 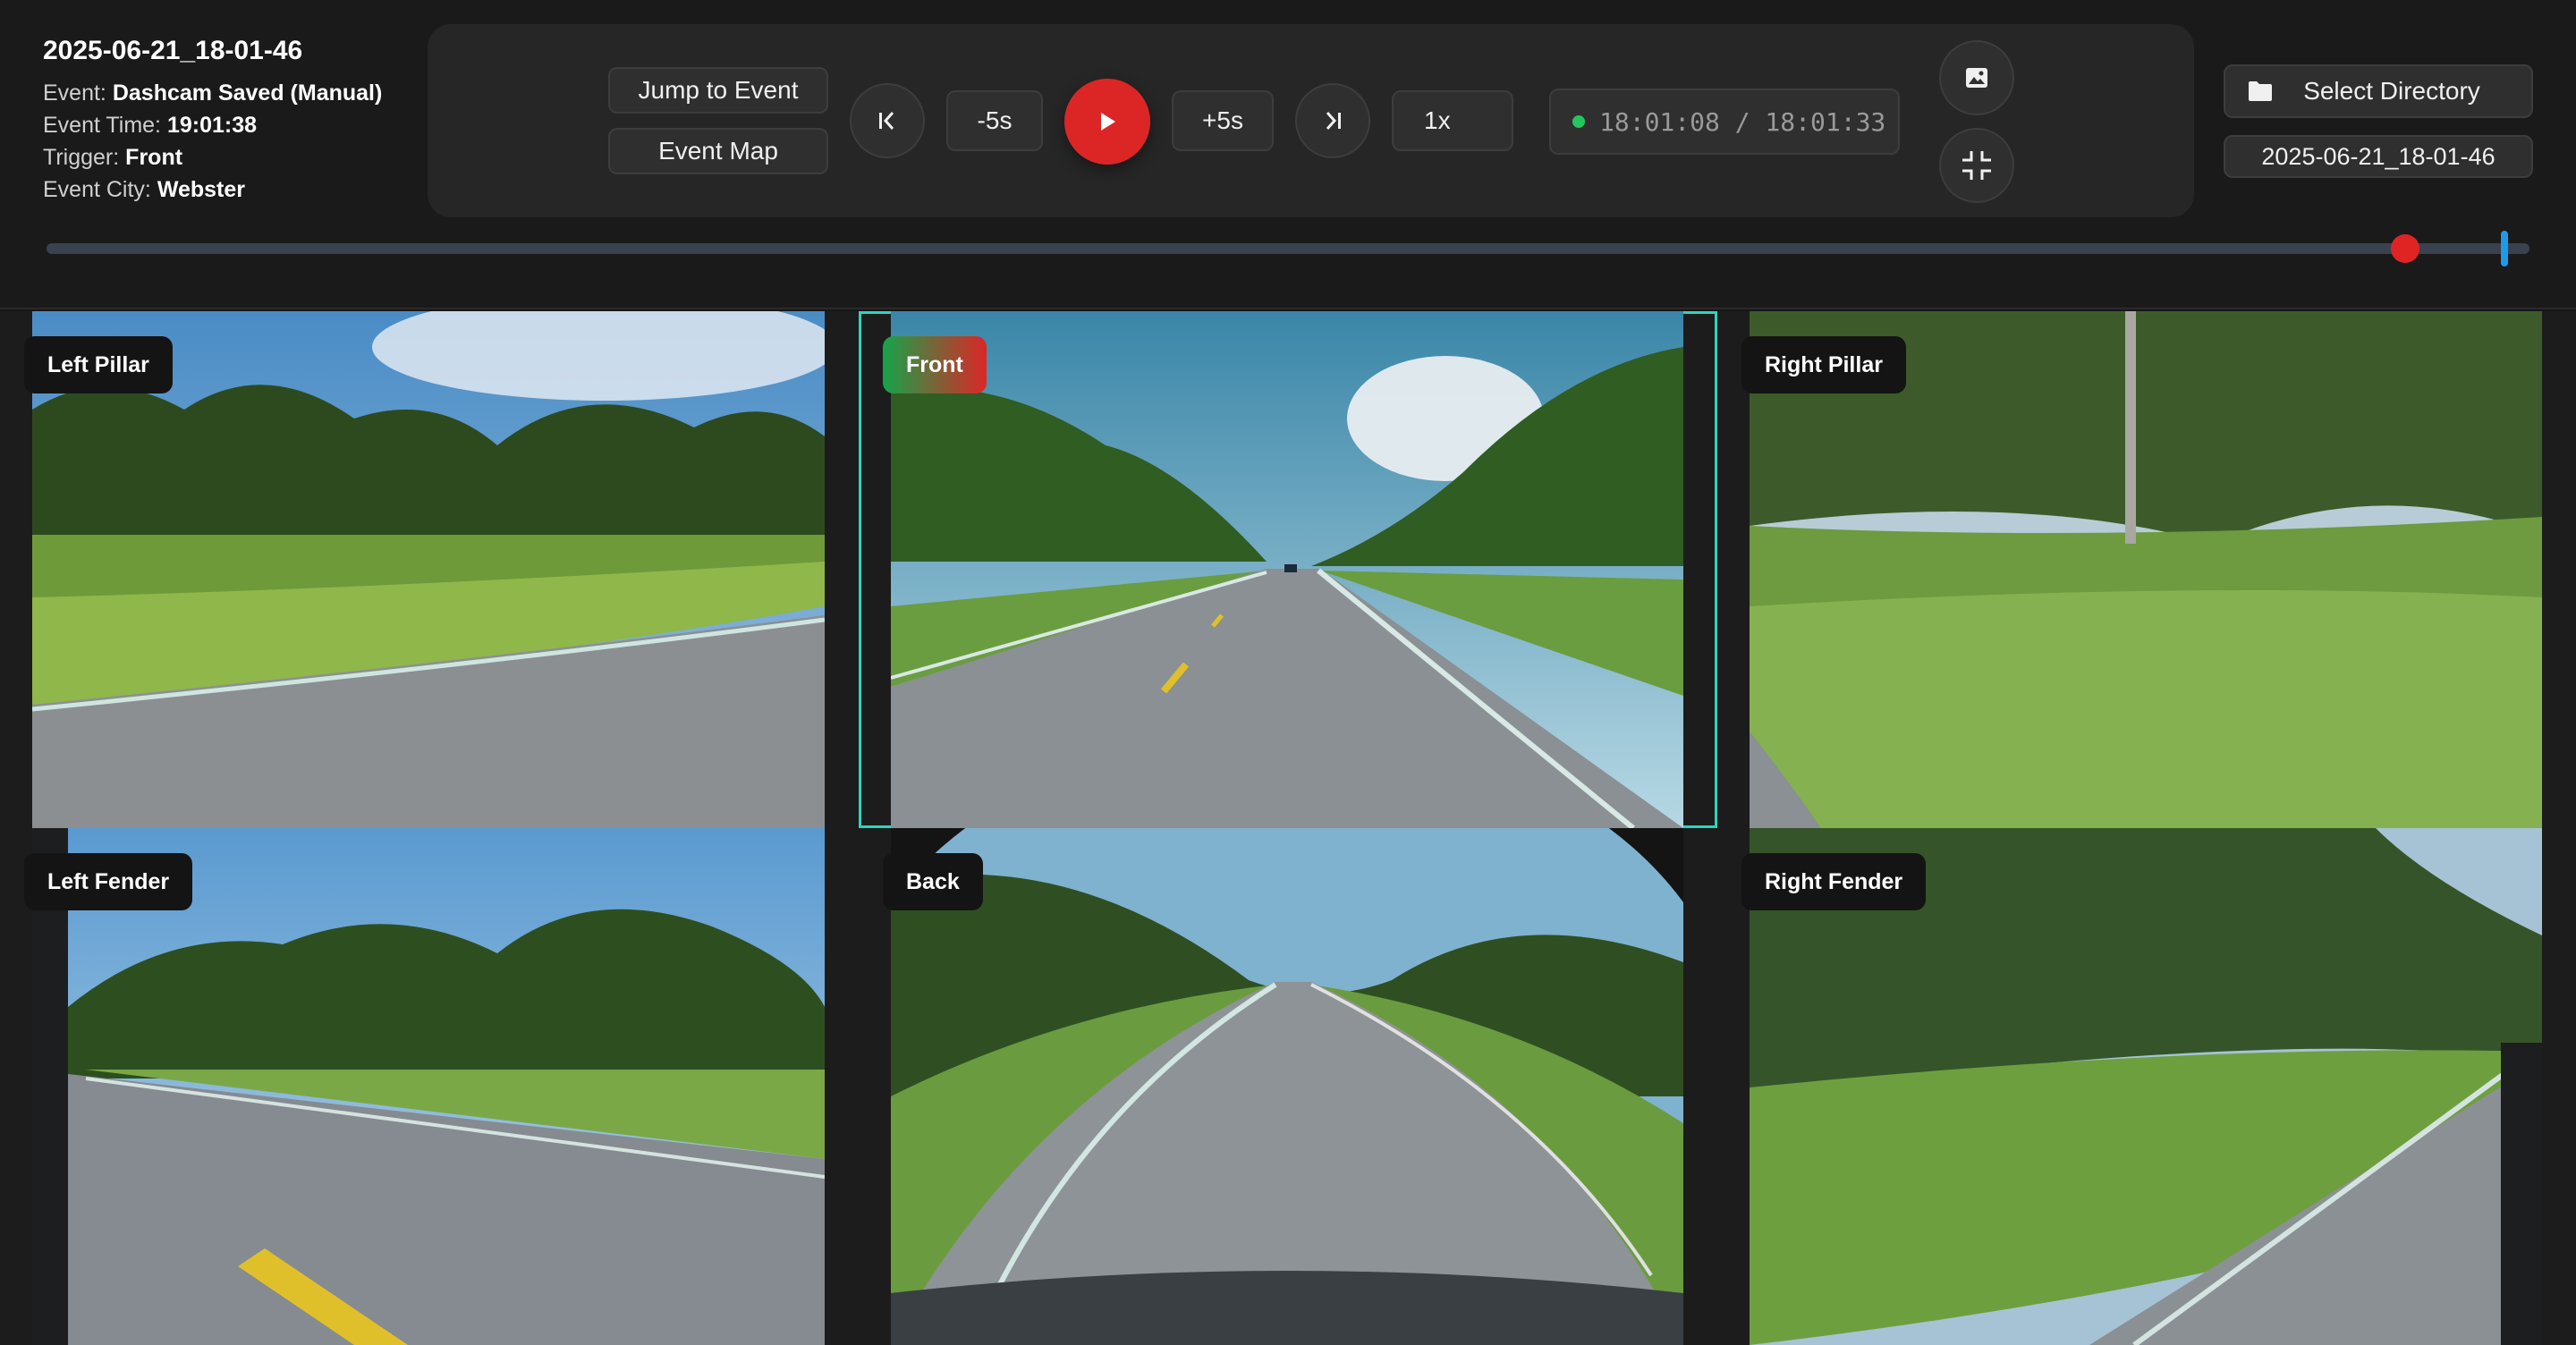 What do you see at coordinates (247, 93) in the screenshot?
I see `event-type-value: Dashcam Saved (Manual)` at bounding box center [247, 93].